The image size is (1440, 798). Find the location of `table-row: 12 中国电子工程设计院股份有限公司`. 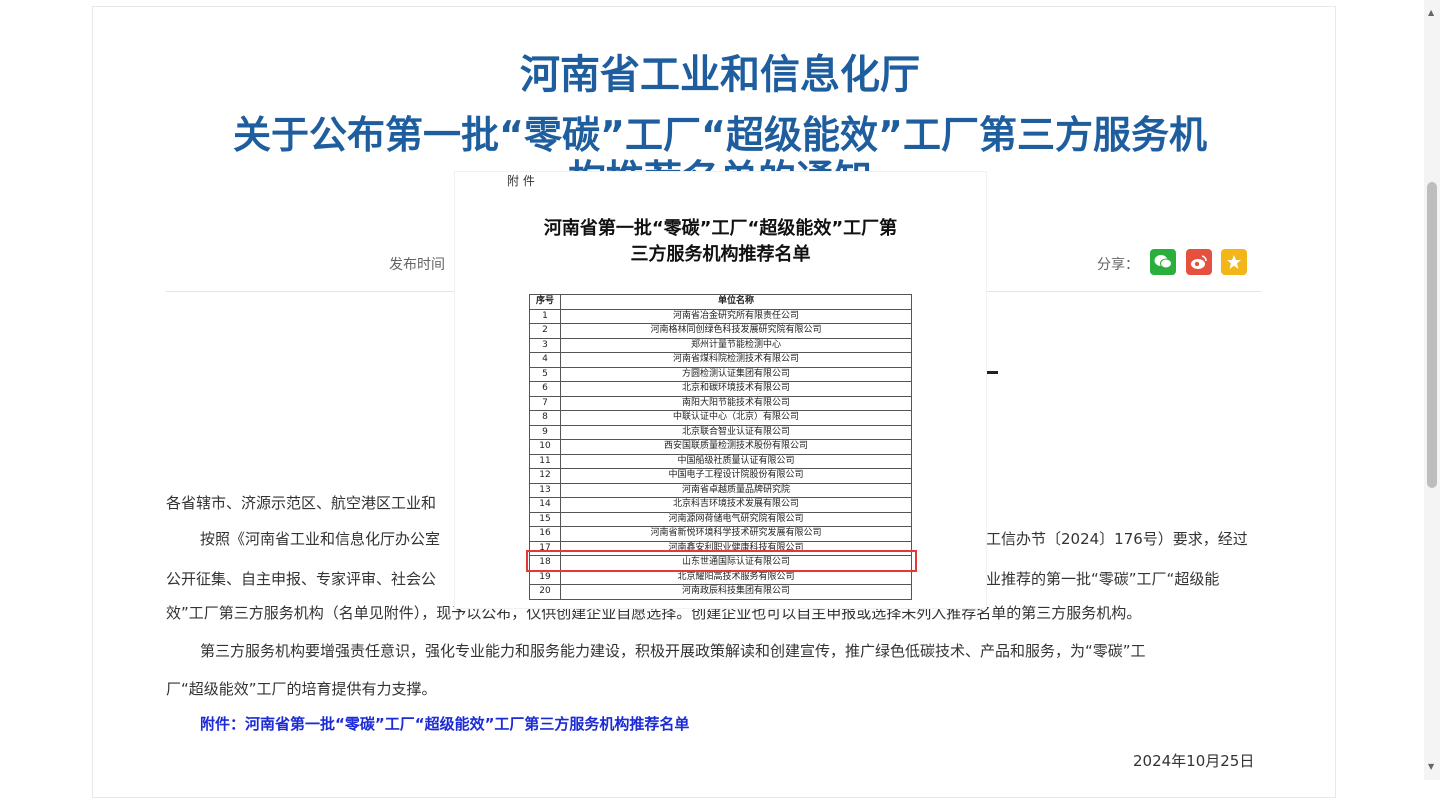

table-row: 12 中国电子工程设计院股份有限公司 is located at coordinates (720, 476).